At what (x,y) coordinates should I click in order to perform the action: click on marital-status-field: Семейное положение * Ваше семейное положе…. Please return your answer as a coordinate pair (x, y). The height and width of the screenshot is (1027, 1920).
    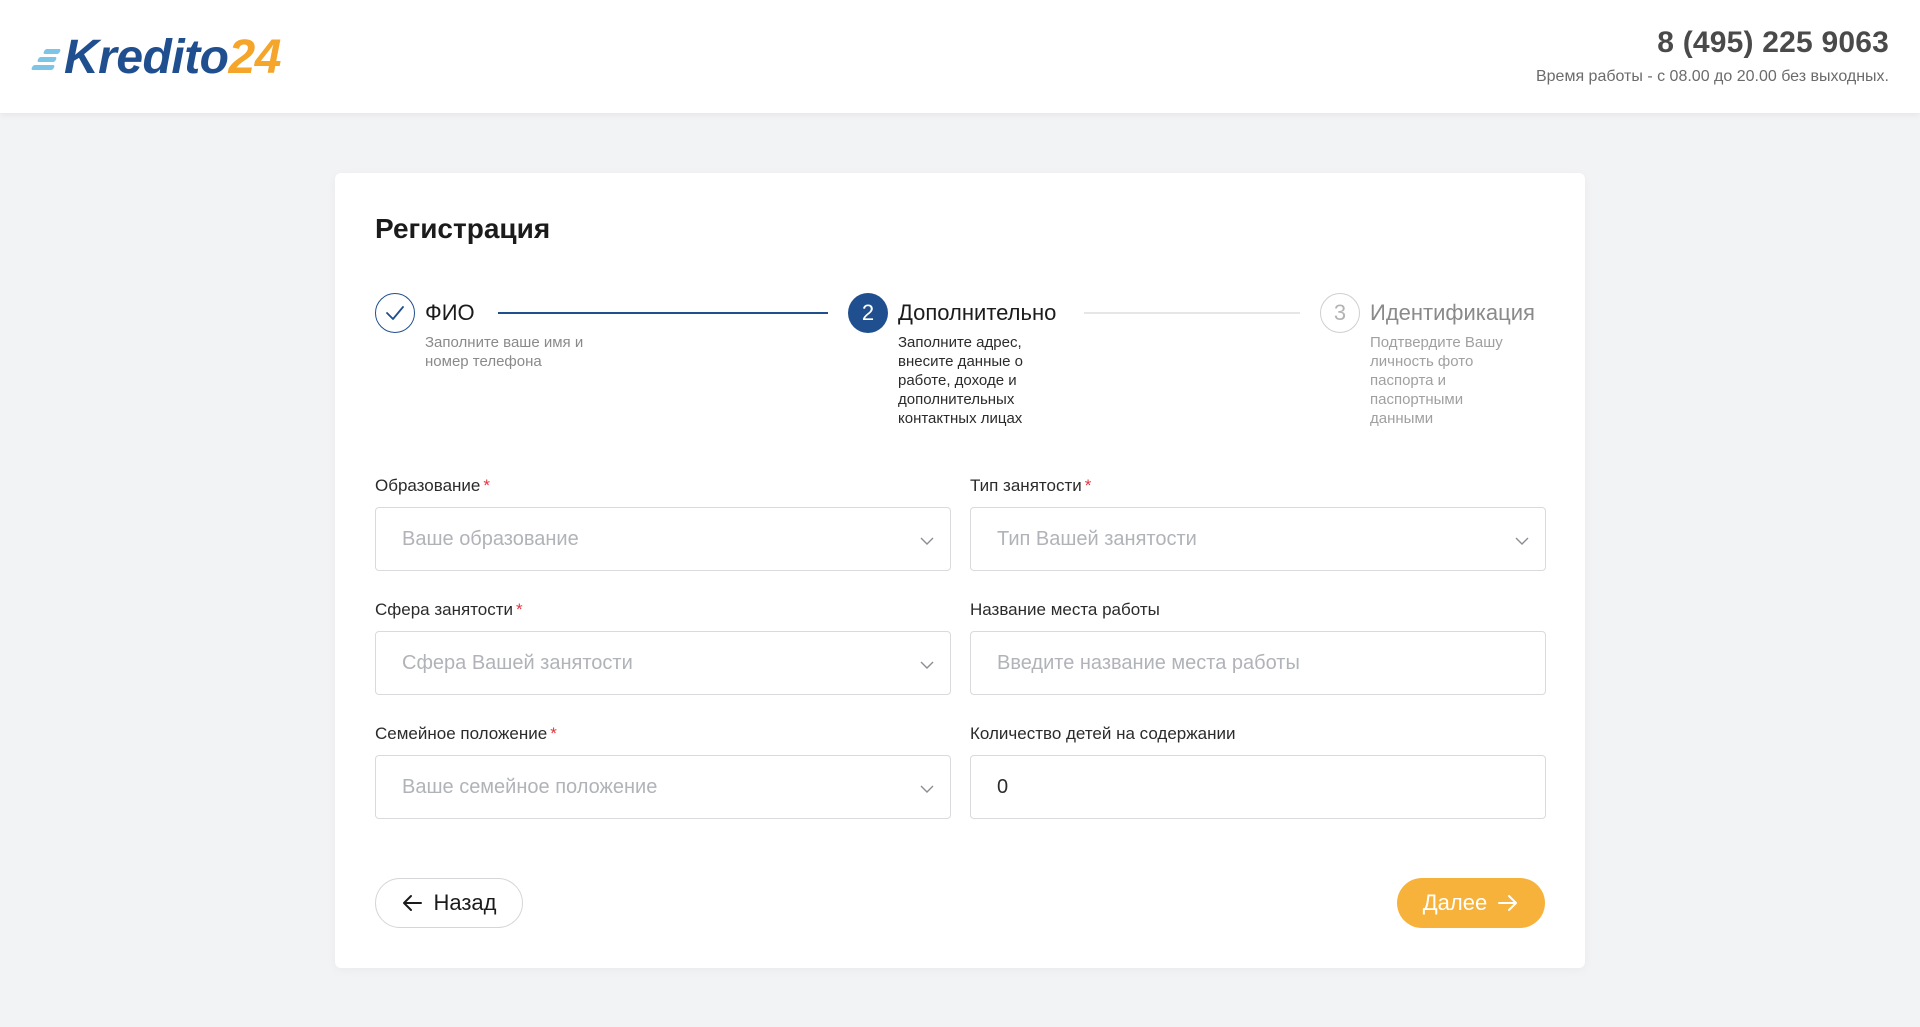
    Looking at the image, I should click on (663, 771).